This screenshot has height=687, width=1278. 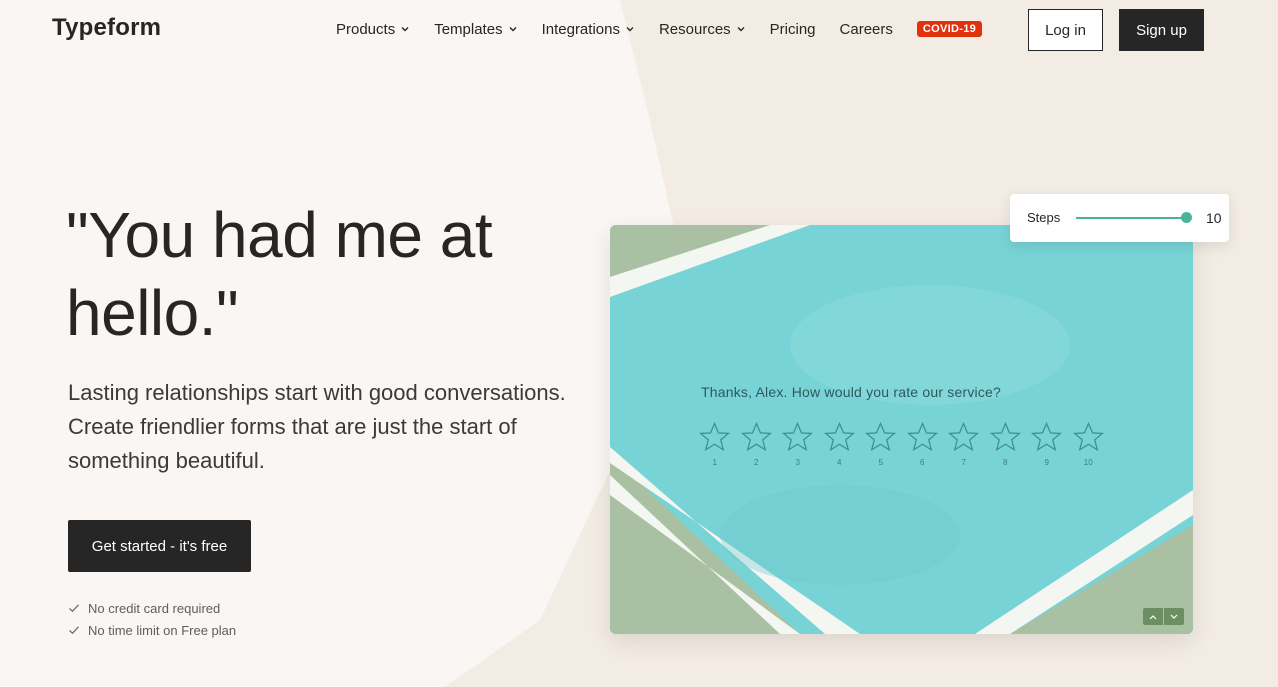 What do you see at coordinates (922, 462) in the screenshot?
I see `star-number: 6` at bounding box center [922, 462].